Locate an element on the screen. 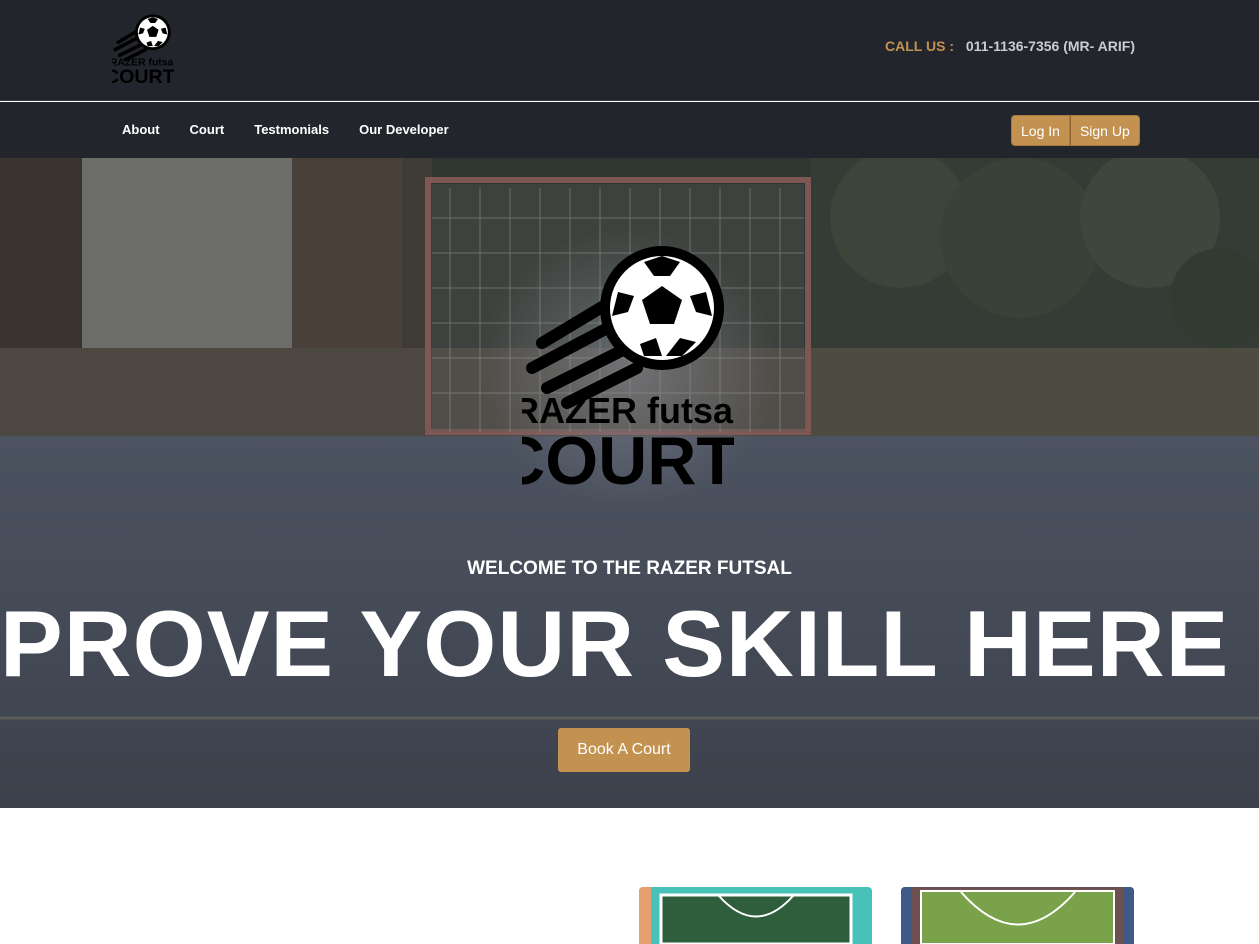 This screenshot has height=944, width=1259. call-us: CALL US : 011-1136-7356 (MR- ARIF) is located at coordinates (1010, 46).